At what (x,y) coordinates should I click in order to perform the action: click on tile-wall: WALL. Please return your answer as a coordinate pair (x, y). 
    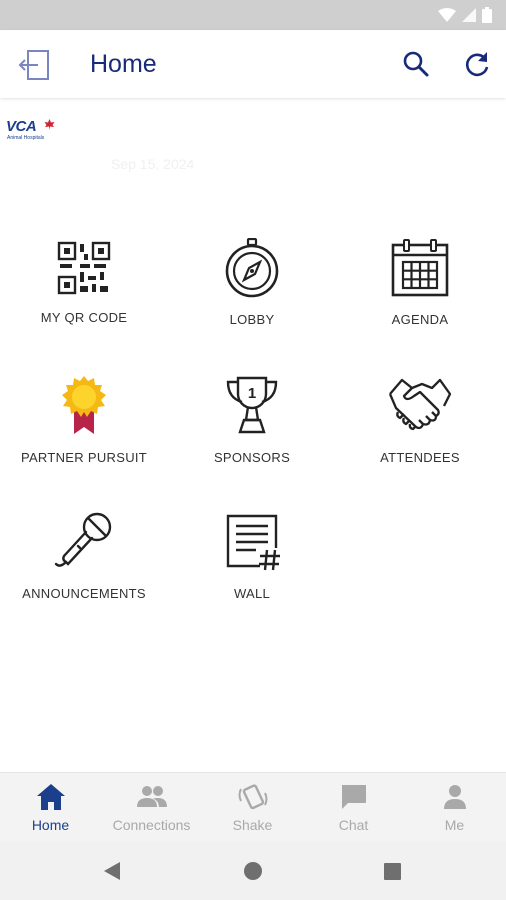
    Looking at the image, I should click on (252, 556).